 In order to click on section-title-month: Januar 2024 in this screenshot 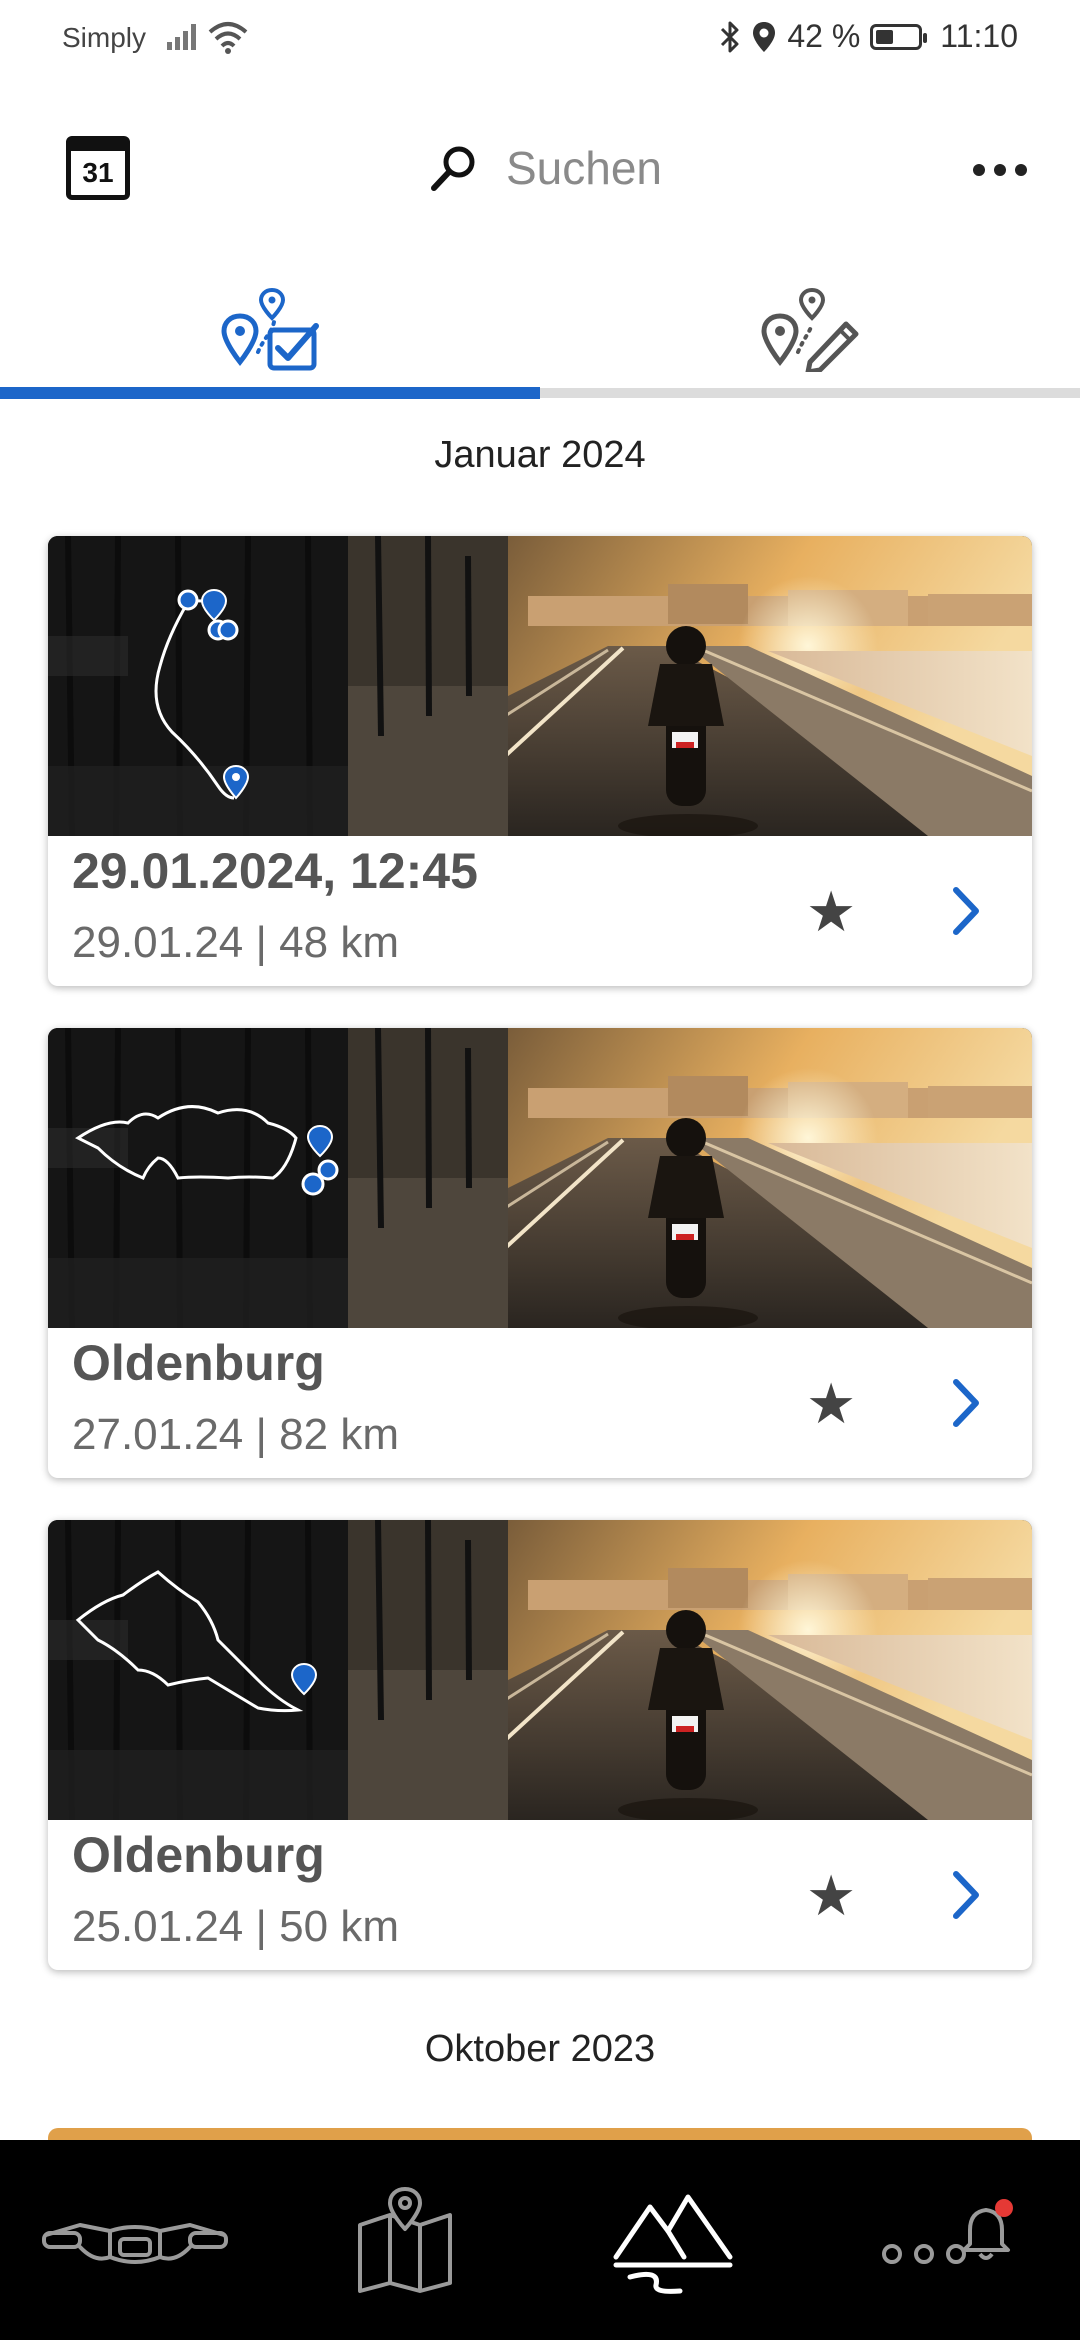, I will do `click(540, 455)`.